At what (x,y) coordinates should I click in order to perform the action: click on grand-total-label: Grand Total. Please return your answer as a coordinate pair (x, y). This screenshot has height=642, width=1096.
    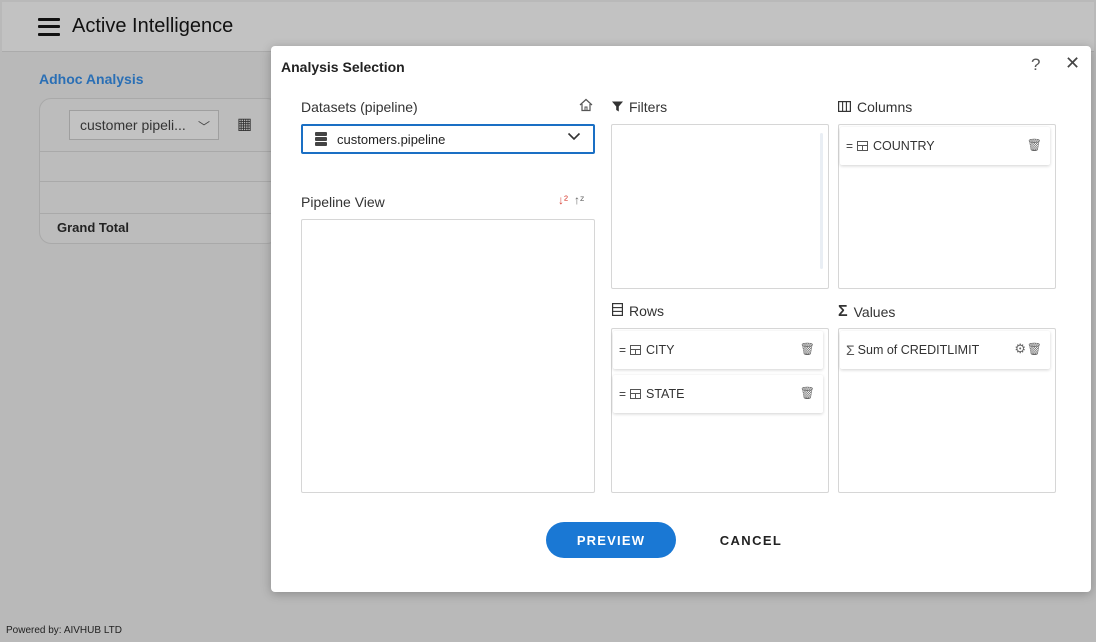
    Looking at the image, I should click on (93, 227).